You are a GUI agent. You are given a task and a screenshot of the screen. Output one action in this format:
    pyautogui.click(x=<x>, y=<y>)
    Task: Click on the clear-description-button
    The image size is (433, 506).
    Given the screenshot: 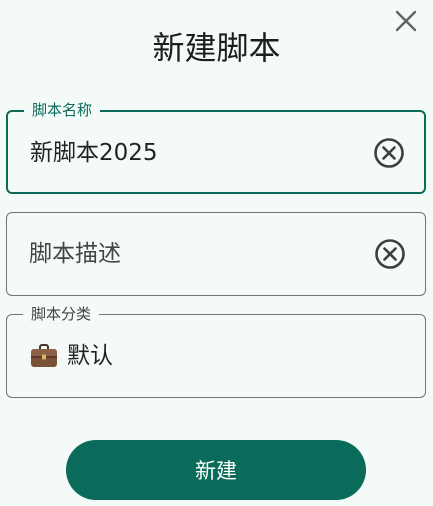 What is the action you would take?
    pyautogui.click(x=390, y=254)
    